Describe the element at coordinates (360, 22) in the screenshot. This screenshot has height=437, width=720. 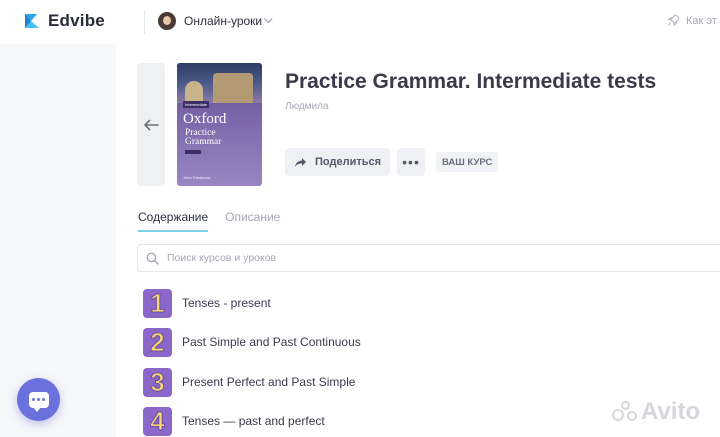
I see `top-bar: Edvibe Онлайн-уроки Как эт` at that location.